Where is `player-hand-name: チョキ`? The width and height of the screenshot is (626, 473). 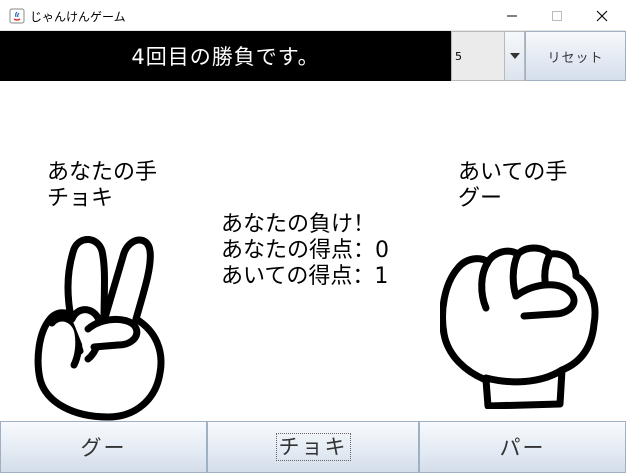 player-hand-name: チョキ is located at coordinates (80, 198).